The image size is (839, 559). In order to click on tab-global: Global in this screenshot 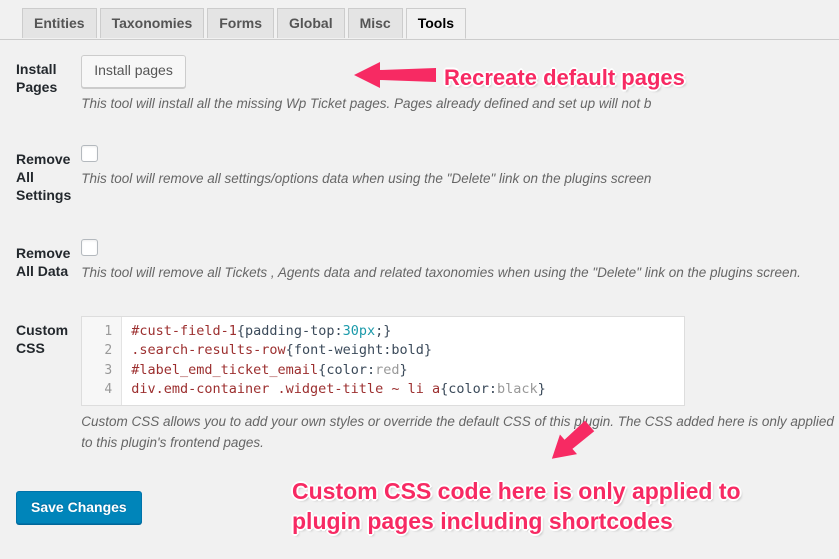, I will do `click(311, 23)`.